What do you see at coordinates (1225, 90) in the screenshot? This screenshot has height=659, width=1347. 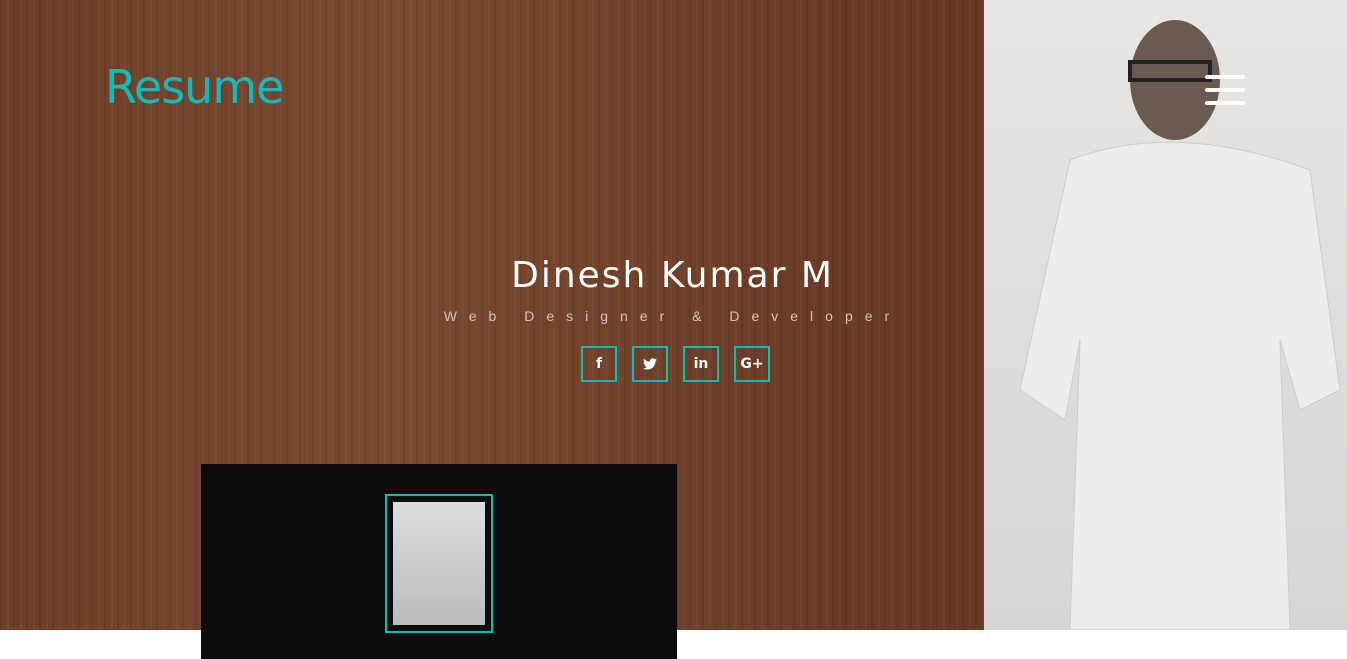 I see `hamburger-menu-icon` at bounding box center [1225, 90].